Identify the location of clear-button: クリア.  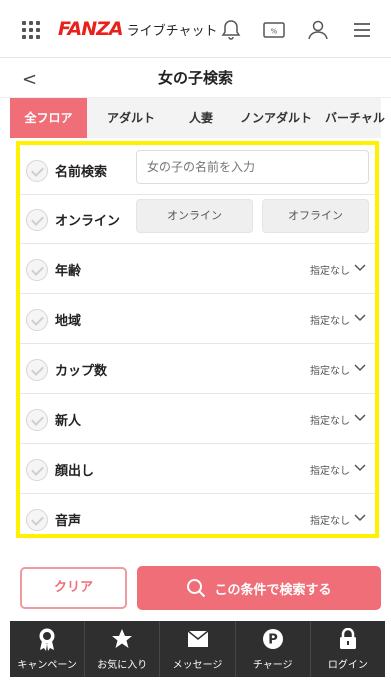
(73, 588).